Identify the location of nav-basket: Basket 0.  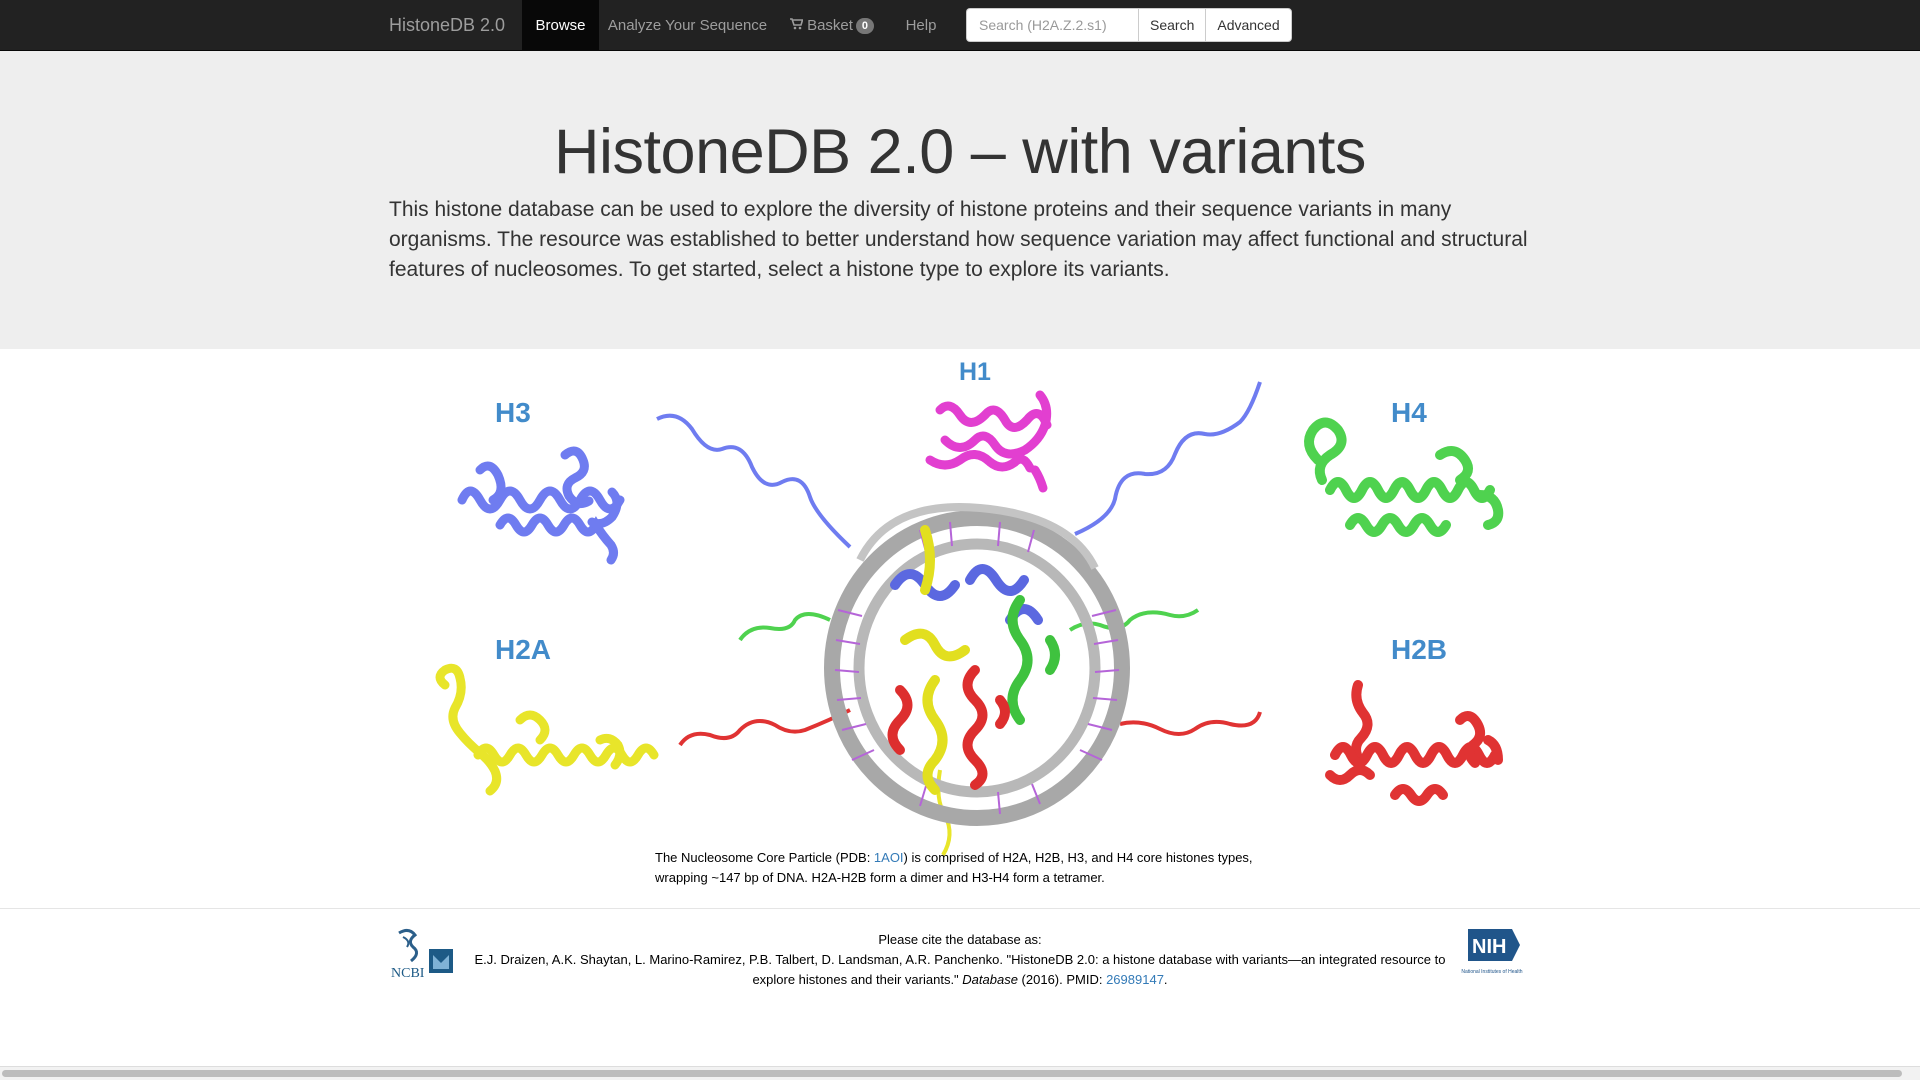
(832, 25).